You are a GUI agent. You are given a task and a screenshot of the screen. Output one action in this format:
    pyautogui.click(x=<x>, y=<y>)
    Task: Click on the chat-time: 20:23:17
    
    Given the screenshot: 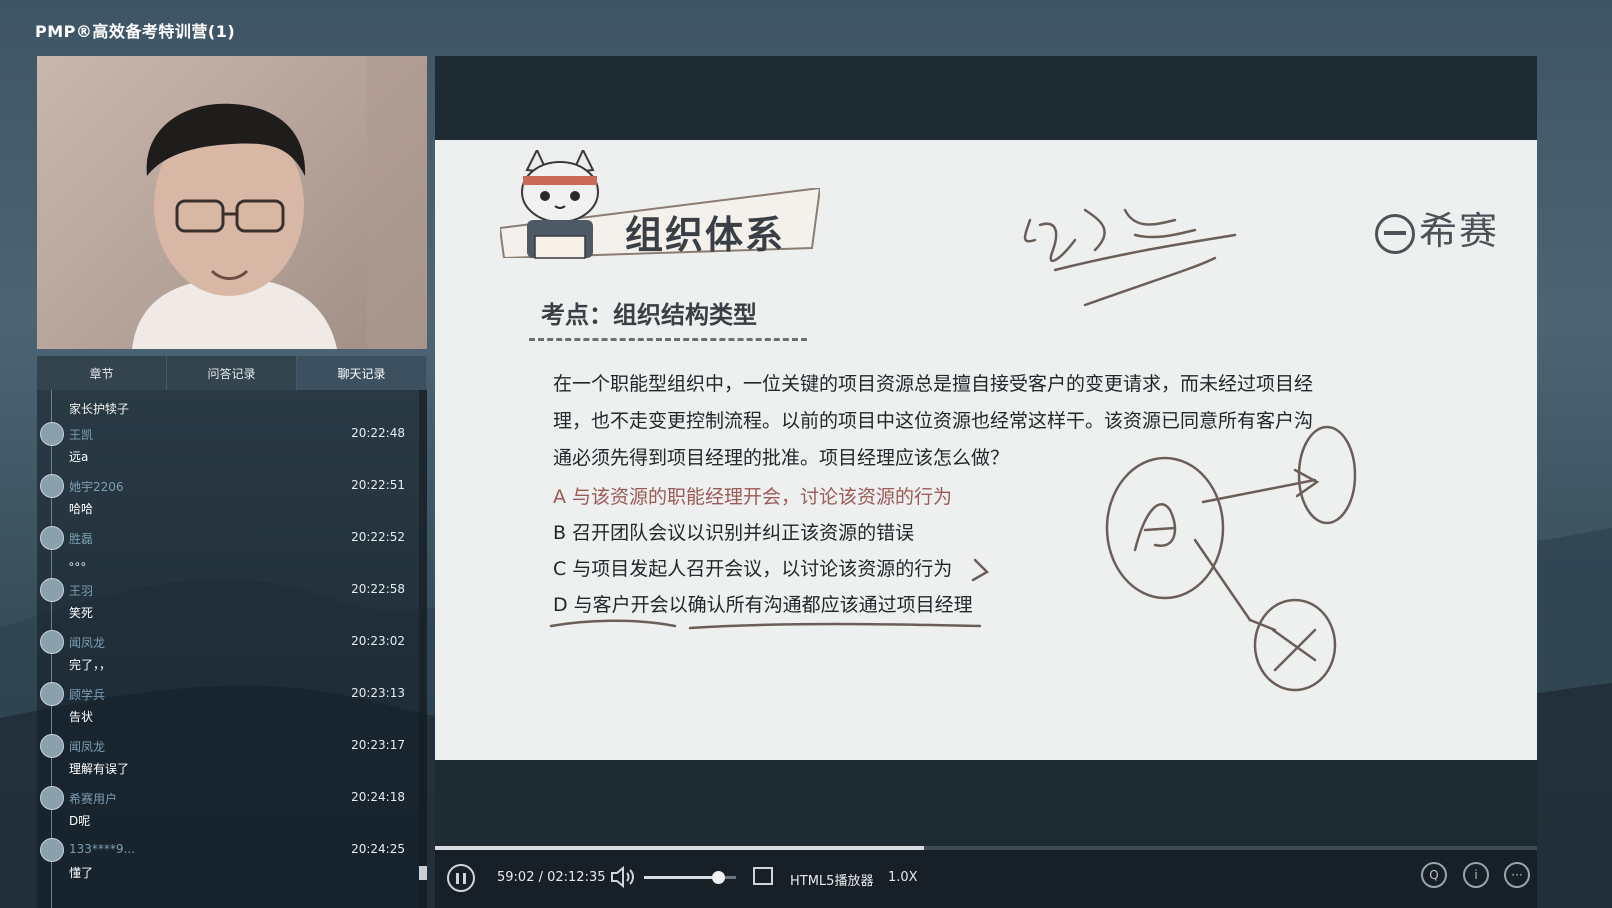 What is the action you would take?
    pyautogui.click(x=378, y=745)
    